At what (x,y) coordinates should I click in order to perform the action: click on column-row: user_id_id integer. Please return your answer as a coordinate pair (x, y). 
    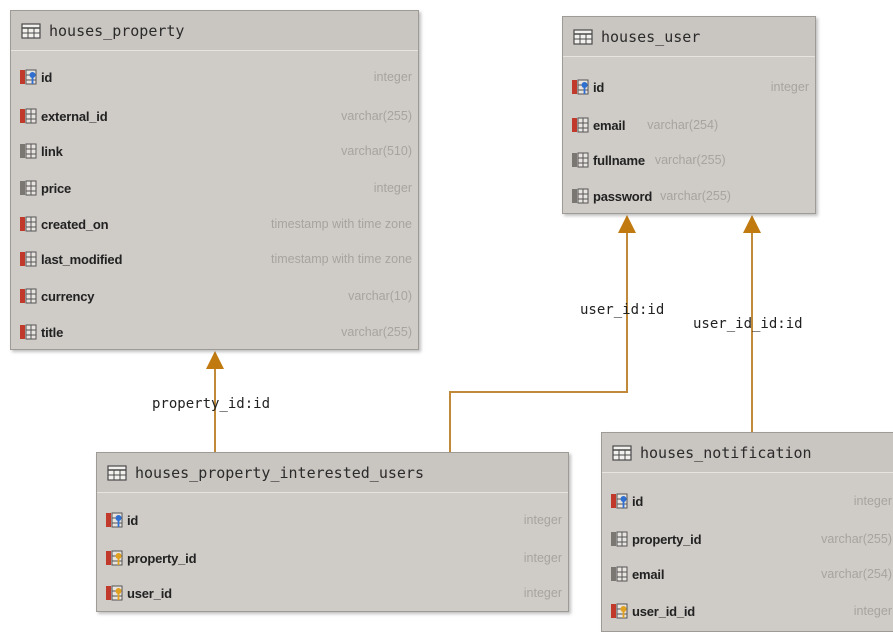
    Looking at the image, I should click on (751, 611).